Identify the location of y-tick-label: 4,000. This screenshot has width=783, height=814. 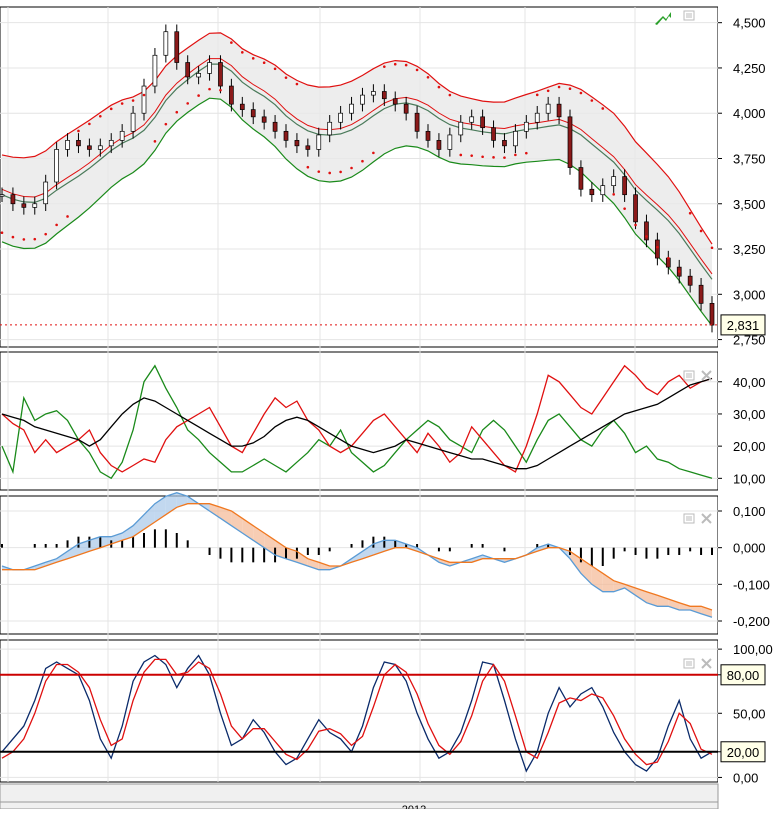
(749, 113).